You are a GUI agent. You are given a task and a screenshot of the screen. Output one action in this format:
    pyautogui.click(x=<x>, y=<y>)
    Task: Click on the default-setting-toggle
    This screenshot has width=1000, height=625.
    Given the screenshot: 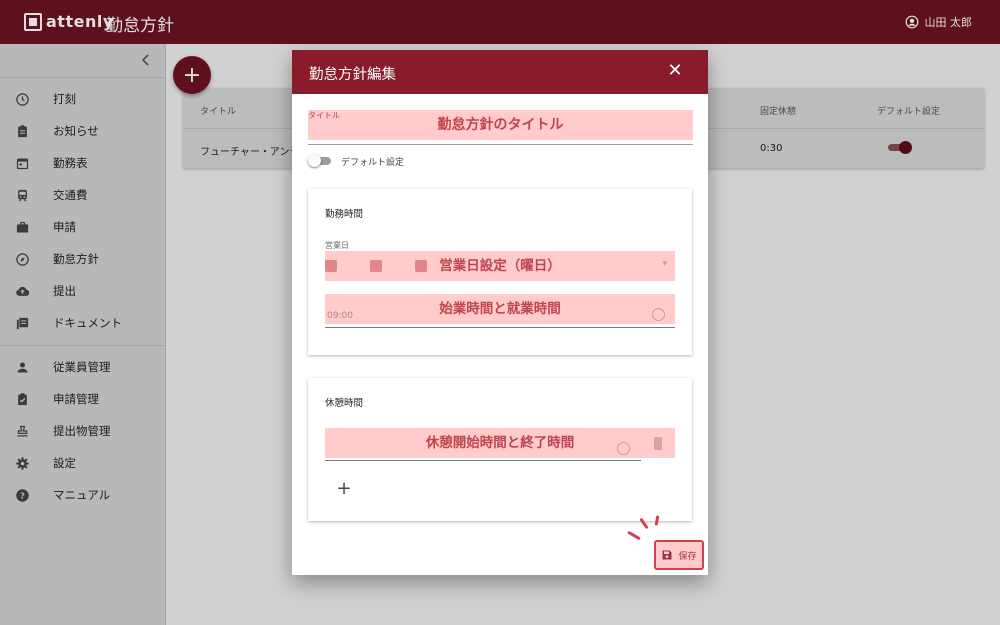 What is the action you would take?
    pyautogui.click(x=319, y=160)
    